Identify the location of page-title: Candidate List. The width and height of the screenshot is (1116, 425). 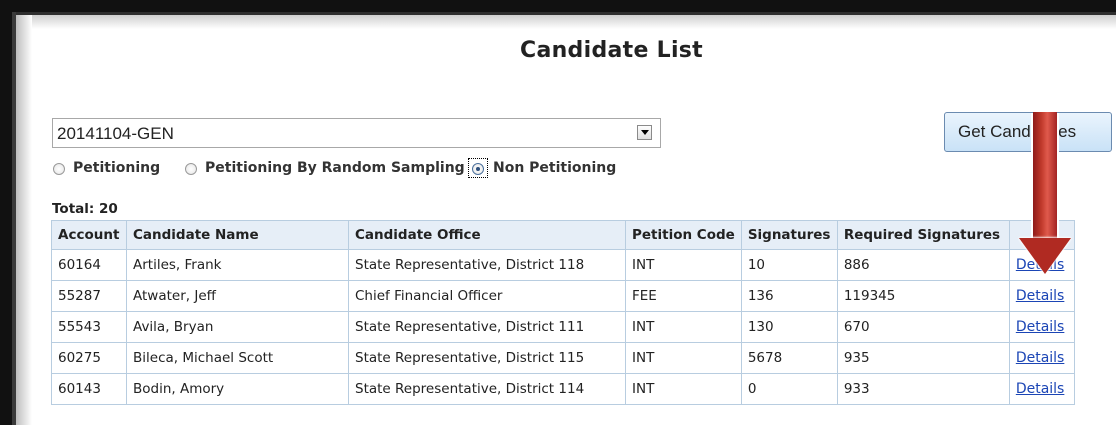
(612, 50).